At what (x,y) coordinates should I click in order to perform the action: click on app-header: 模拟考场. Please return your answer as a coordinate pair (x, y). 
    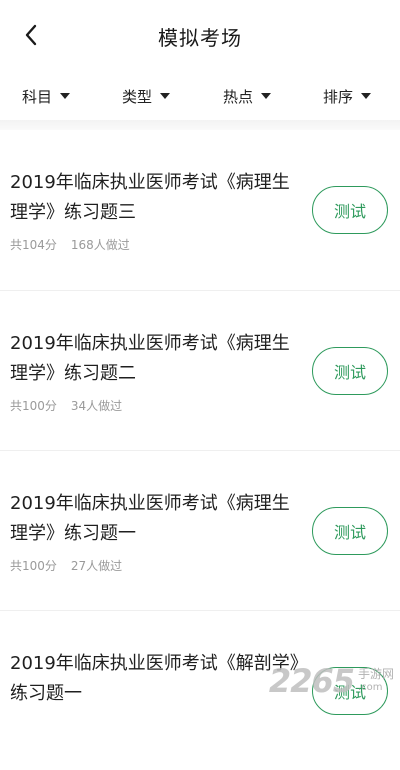
    Looking at the image, I should click on (200, 36).